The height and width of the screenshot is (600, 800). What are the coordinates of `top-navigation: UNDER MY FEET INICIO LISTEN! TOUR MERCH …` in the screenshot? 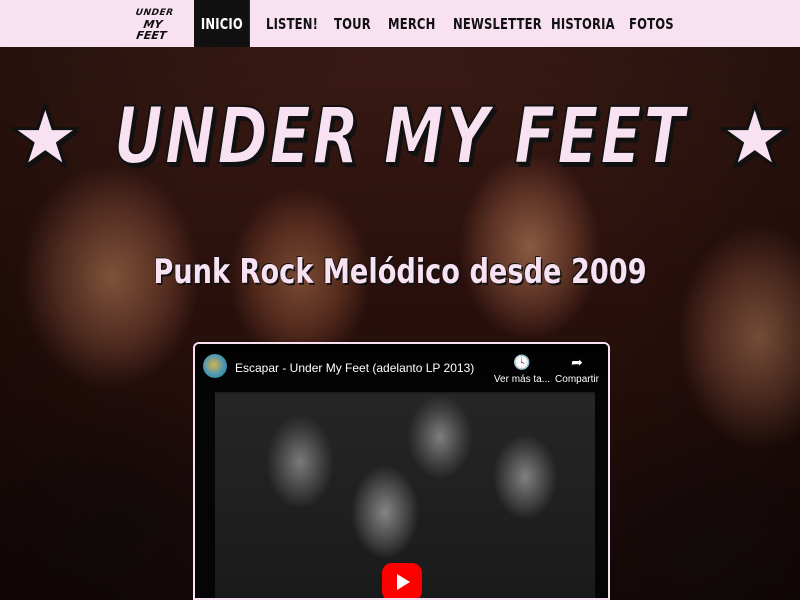 It's located at (400, 23).